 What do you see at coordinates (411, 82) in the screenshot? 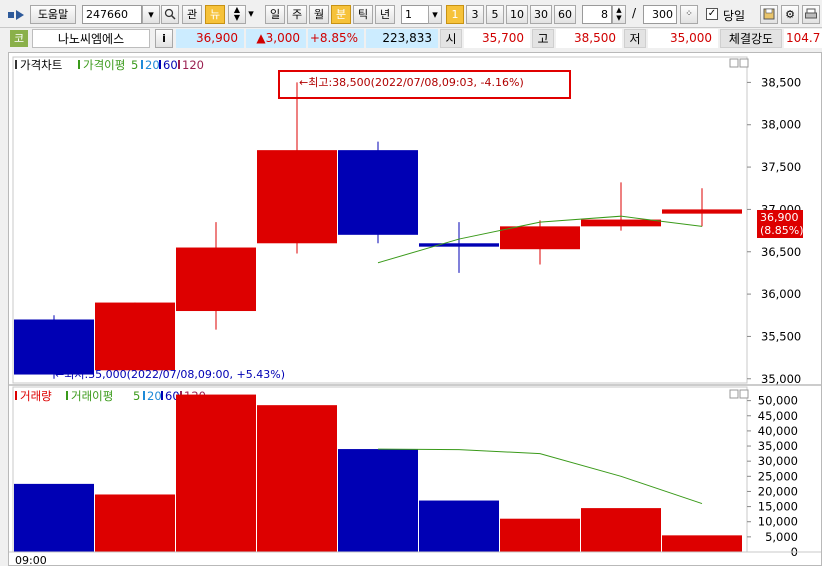
I see `high-annotation: ←최고:38,500(2022/07/08,09:03, -4.16%)` at bounding box center [411, 82].